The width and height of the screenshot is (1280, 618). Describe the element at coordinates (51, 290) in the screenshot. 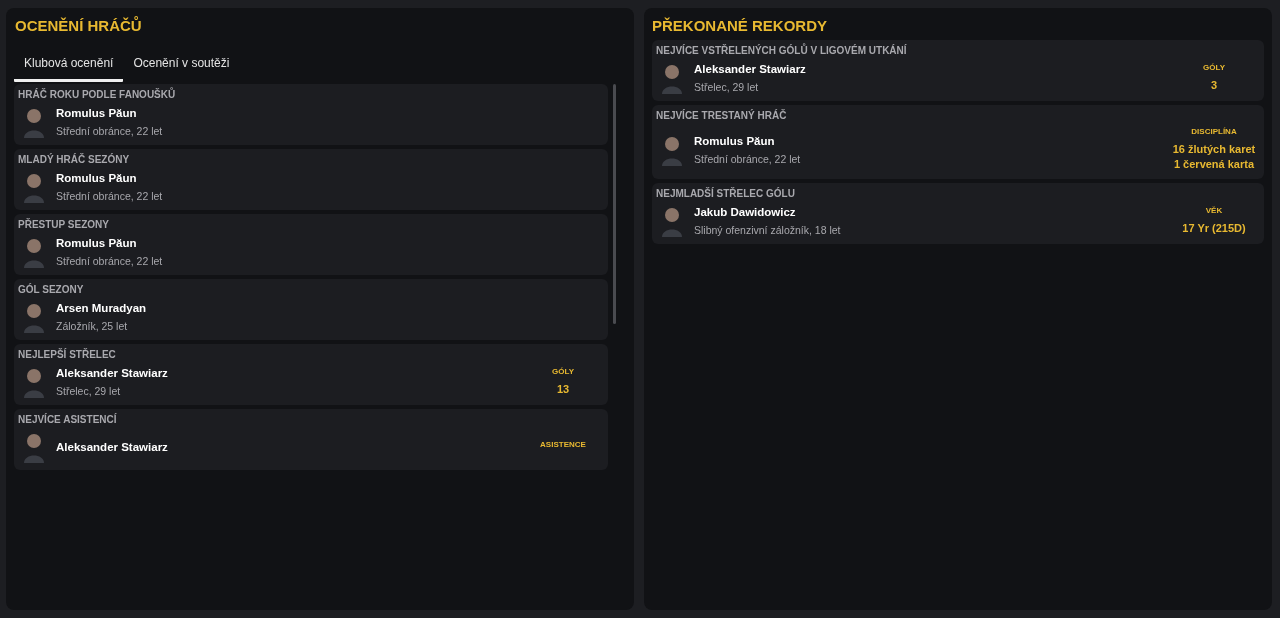

I see `award-category: GÓL SEZONY` at that location.